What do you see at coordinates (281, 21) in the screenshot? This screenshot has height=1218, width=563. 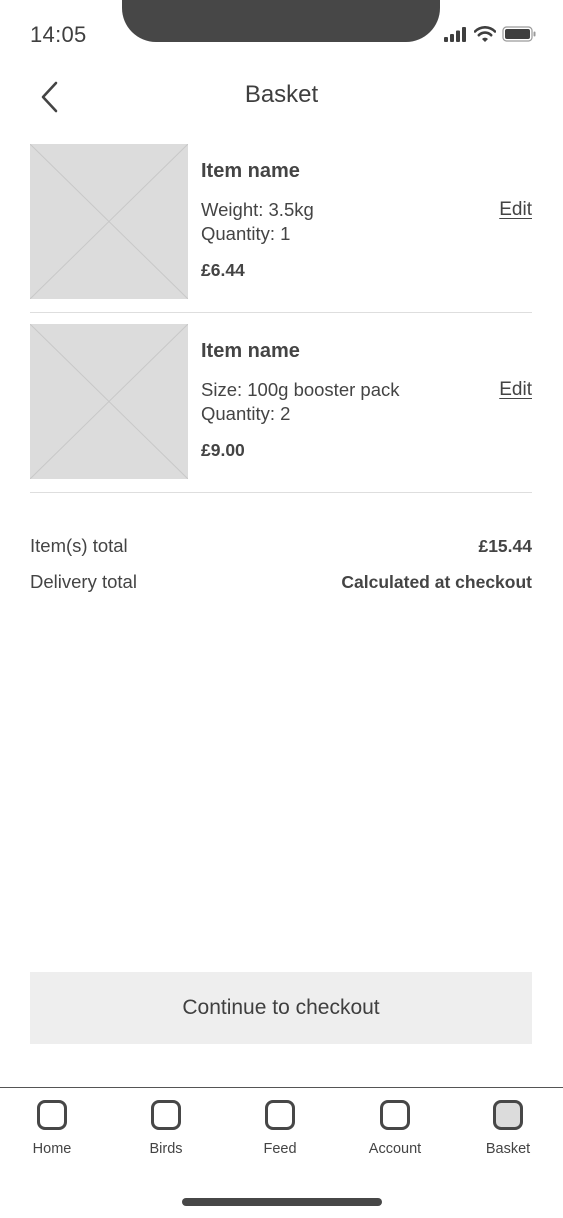 I see `device-notch` at bounding box center [281, 21].